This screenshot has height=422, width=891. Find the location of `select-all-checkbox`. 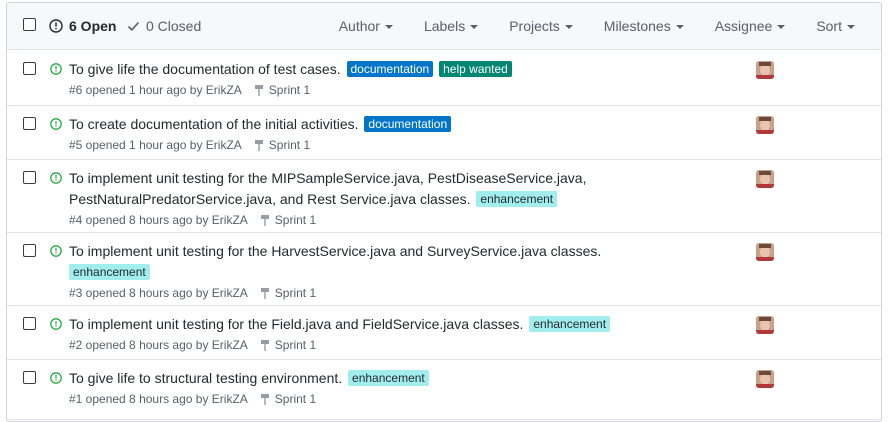

select-all-checkbox is located at coordinates (29, 24).